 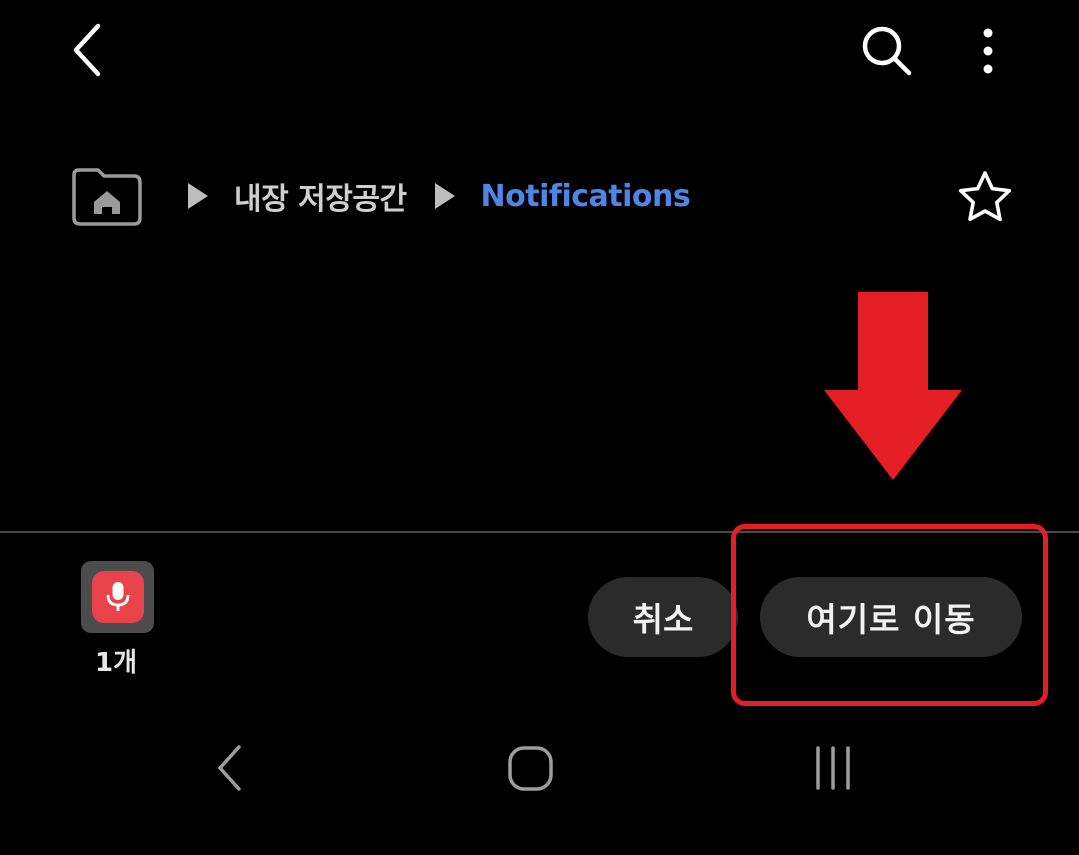 I want to click on back-button, so click(x=88, y=50).